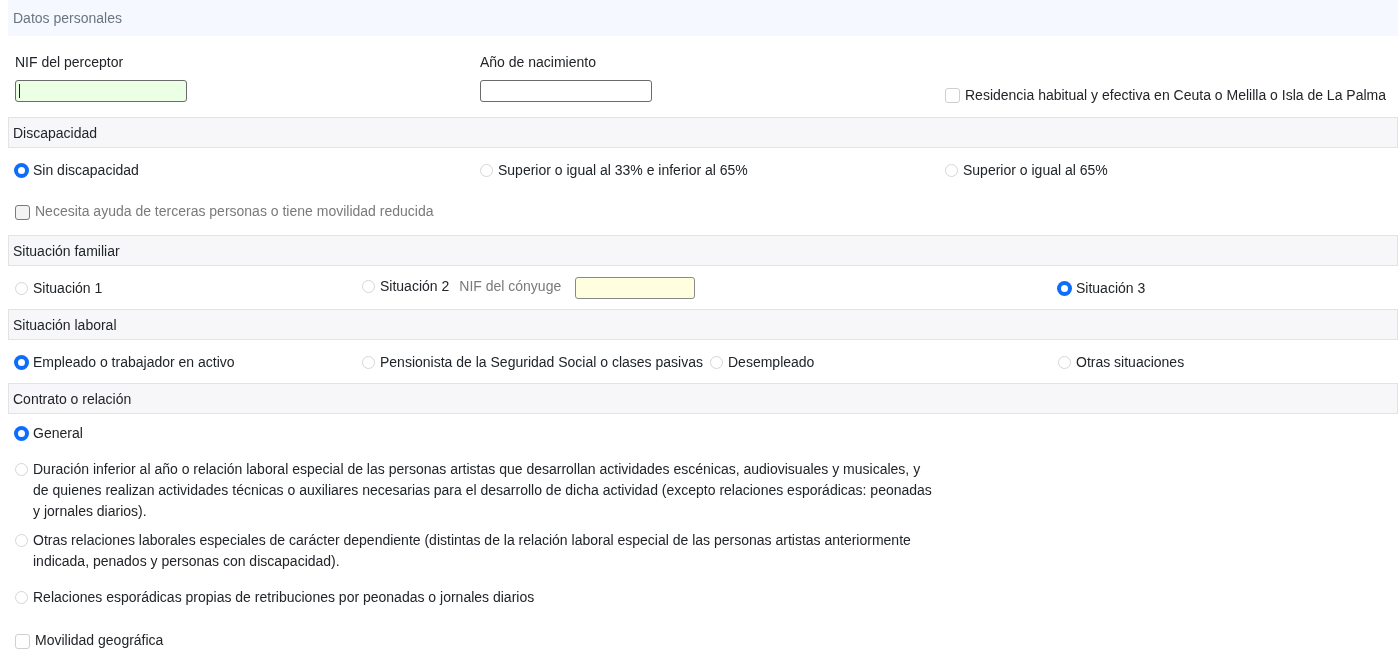  I want to click on option-label: Movilidad geográfica, so click(100, 640).